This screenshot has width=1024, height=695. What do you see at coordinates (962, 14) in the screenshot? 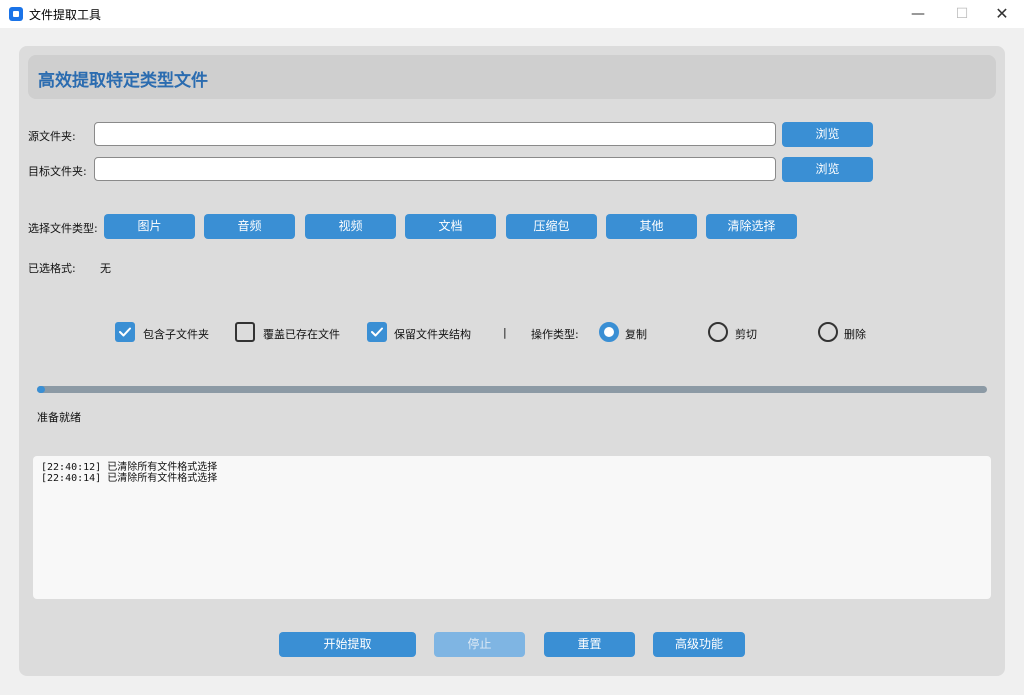
I see `maximize-button: ☐` at bounding box center [962, 14].